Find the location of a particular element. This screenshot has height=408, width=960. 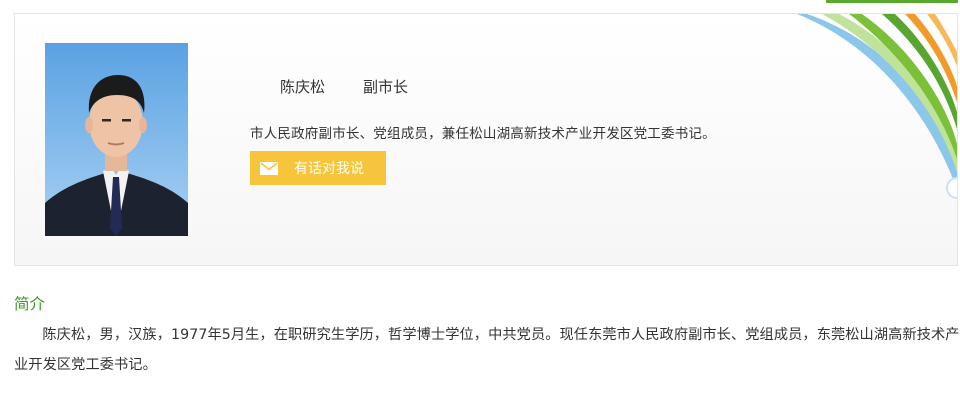

leave-message-button: 有话对我说 is located at coordinates (318, 168).